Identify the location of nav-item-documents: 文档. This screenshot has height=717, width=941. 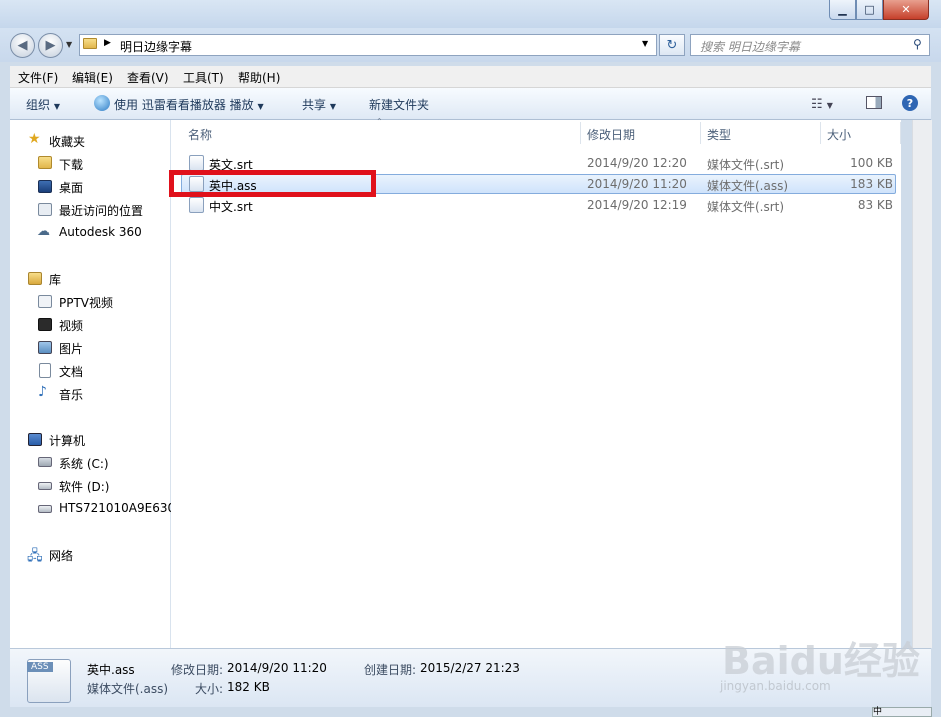
(71, 371).